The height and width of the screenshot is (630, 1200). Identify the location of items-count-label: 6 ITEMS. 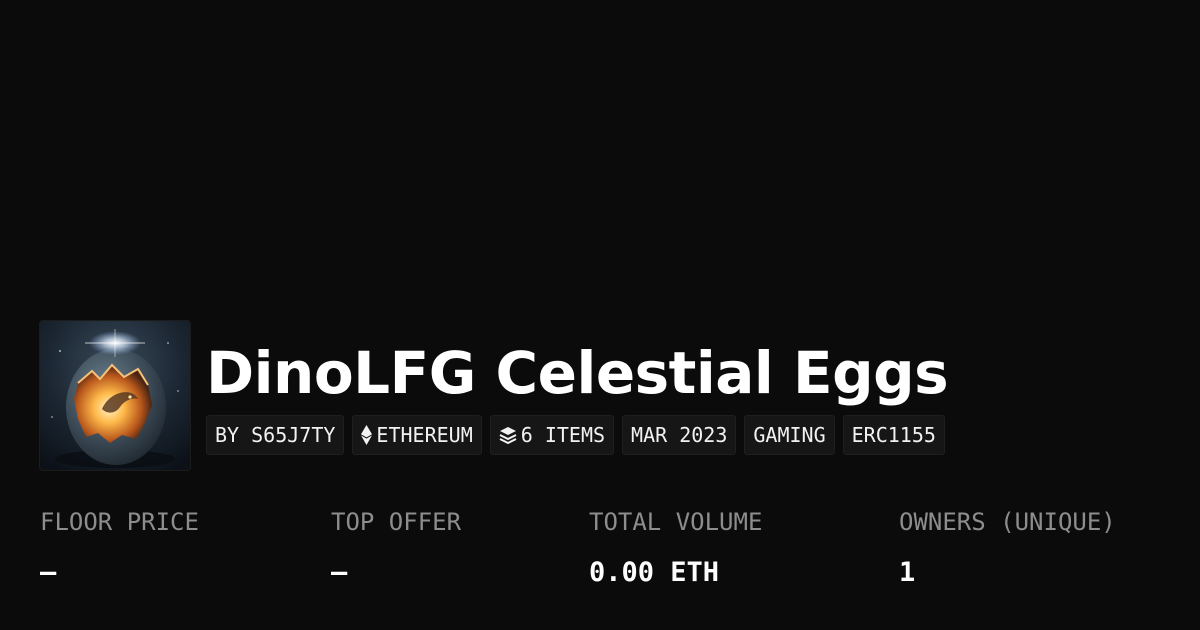
(563, 435).